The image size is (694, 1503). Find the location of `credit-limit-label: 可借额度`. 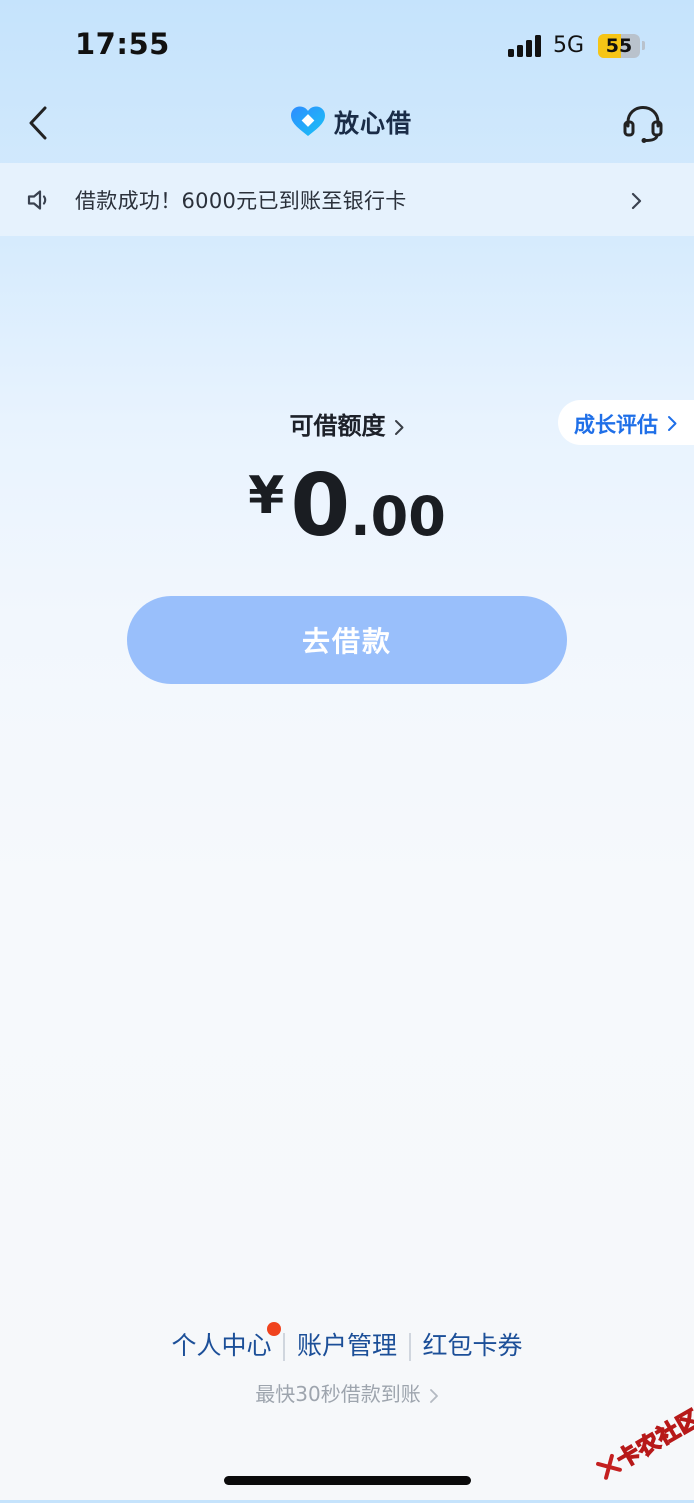

credit-limit-label: 可借额度 is located at coordinates (337, 426).